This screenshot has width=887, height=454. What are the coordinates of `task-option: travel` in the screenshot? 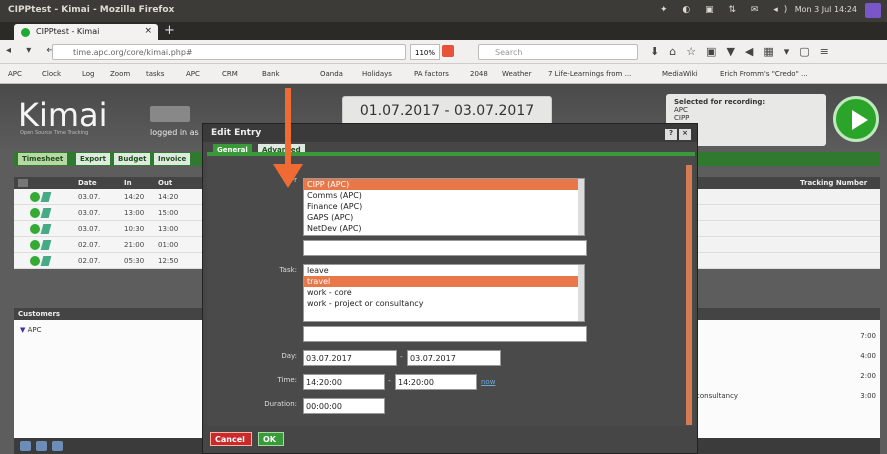 It's located at (444, 281).